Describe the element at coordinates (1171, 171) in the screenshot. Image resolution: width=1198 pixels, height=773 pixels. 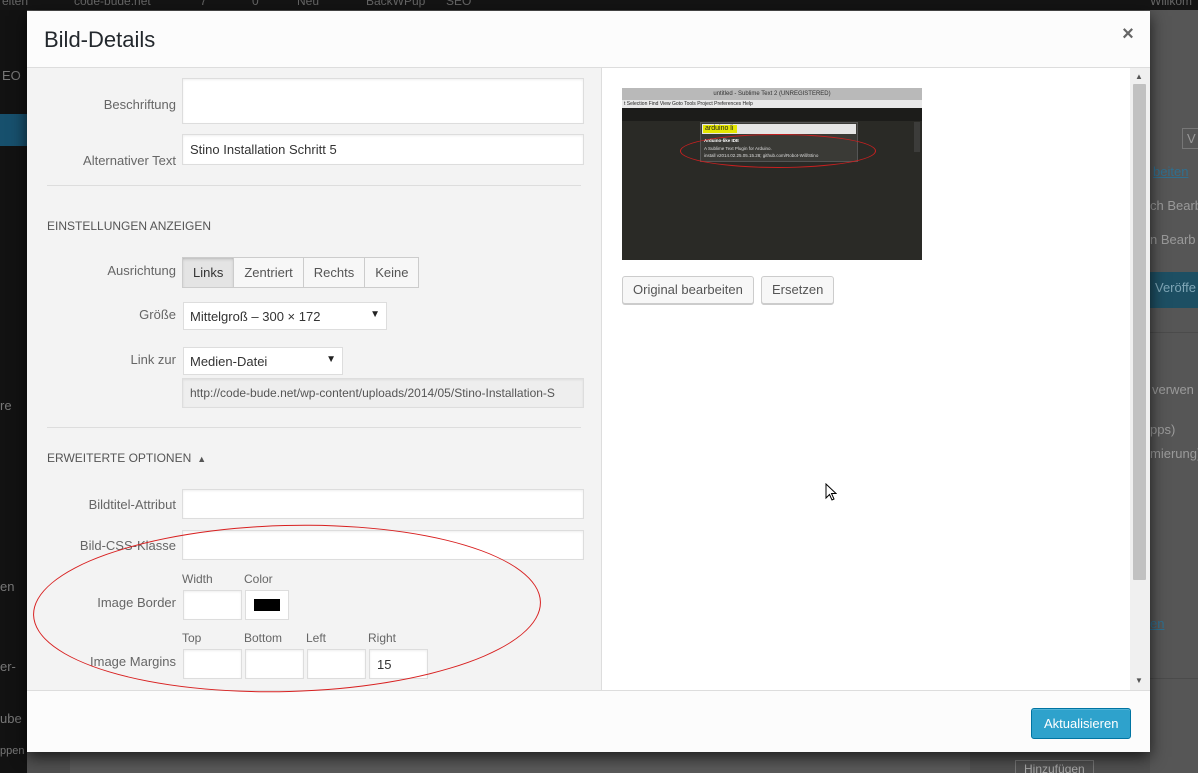
I see `right-panel-link: beiten` at that location.